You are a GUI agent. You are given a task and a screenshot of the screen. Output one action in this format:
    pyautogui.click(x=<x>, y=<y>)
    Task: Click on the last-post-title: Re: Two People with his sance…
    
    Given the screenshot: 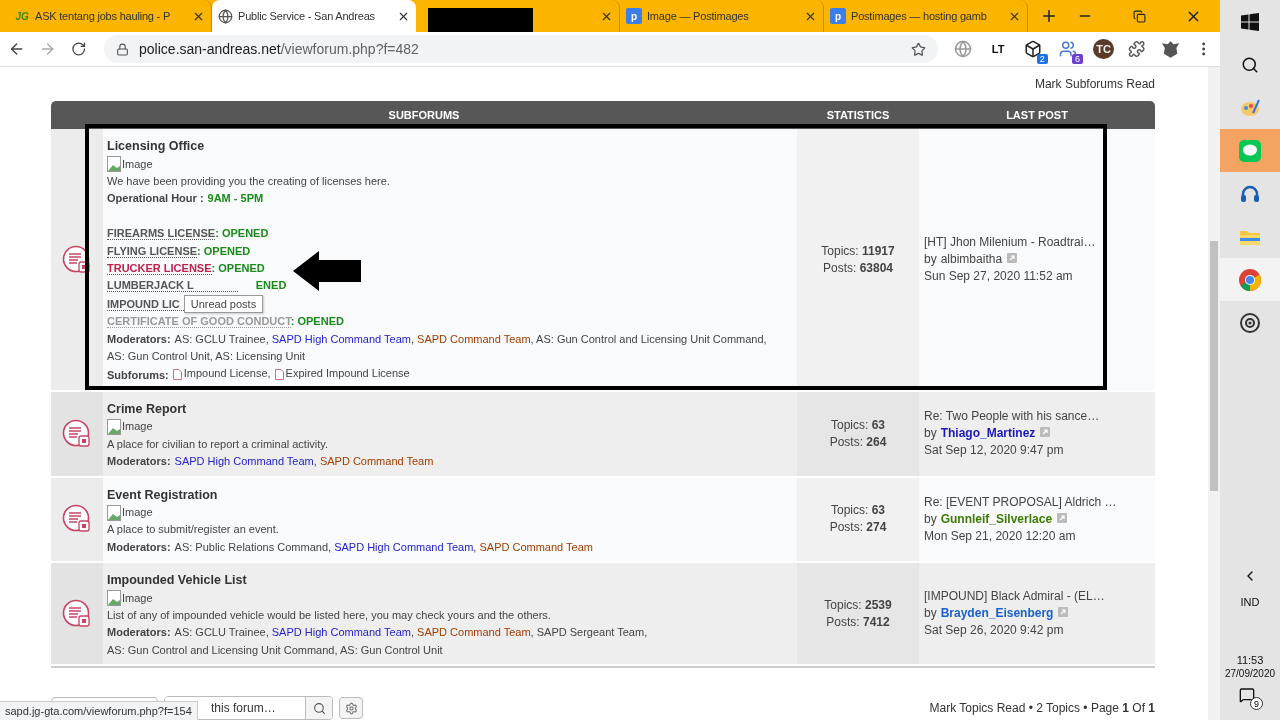 What is the action you would take?
    pyautogui.click(x=1039, y=417)
    